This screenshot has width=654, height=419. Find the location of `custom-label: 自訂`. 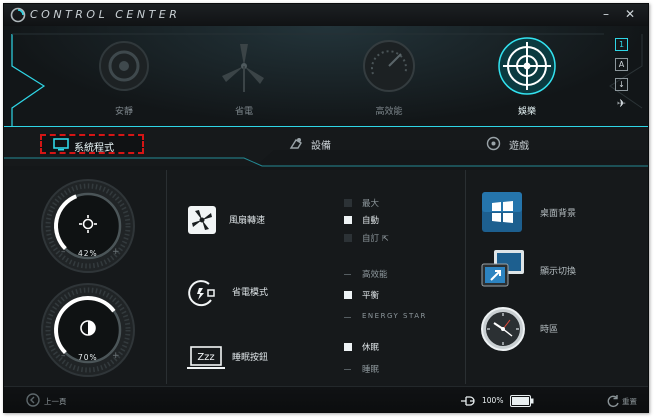

custom-label: 自訂 is located at coordinates (371, 239).